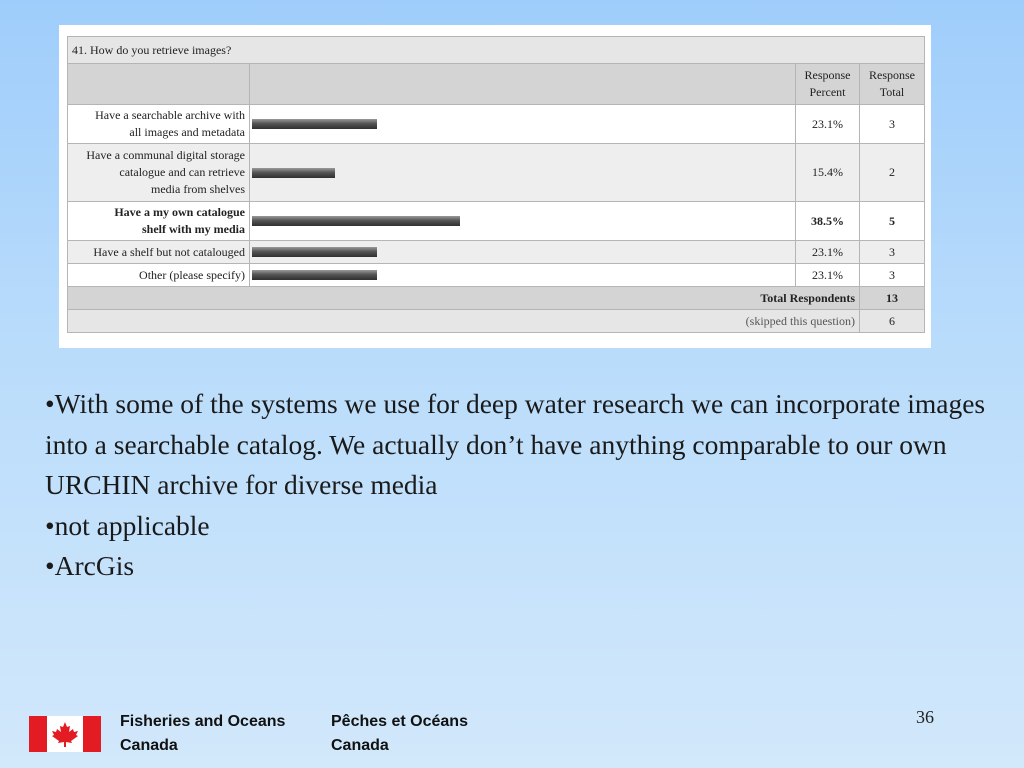  Describe the element at coordinates (892, 221) in the screenshot. I see `answer-total: 5` at that location.